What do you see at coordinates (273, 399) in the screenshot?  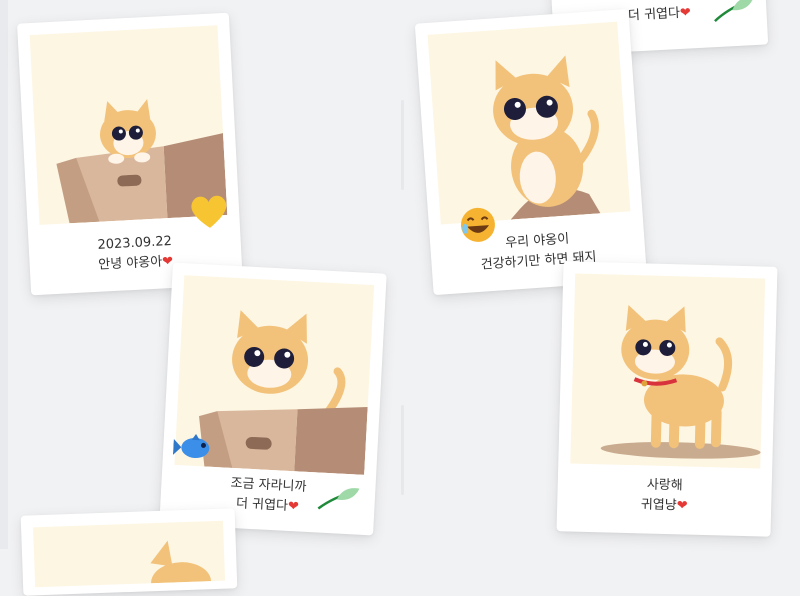 I see `photo-card-3: 조금 자라니까 더 귀엽다❤` at bounding box center [273, 399].